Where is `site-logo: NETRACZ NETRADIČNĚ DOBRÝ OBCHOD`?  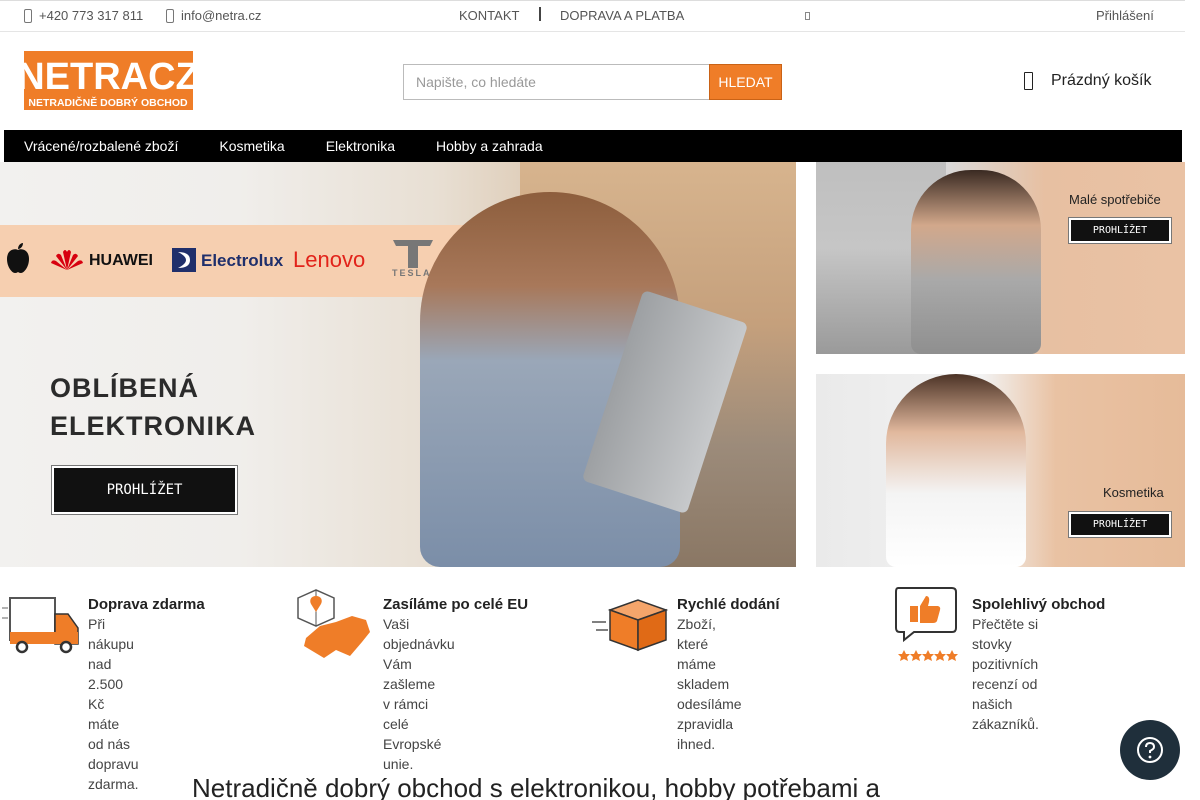
site-logo: NETRACZ NETRADIČNĚ DOBRÝ OBCHOD is located at coordinates (108, 80).